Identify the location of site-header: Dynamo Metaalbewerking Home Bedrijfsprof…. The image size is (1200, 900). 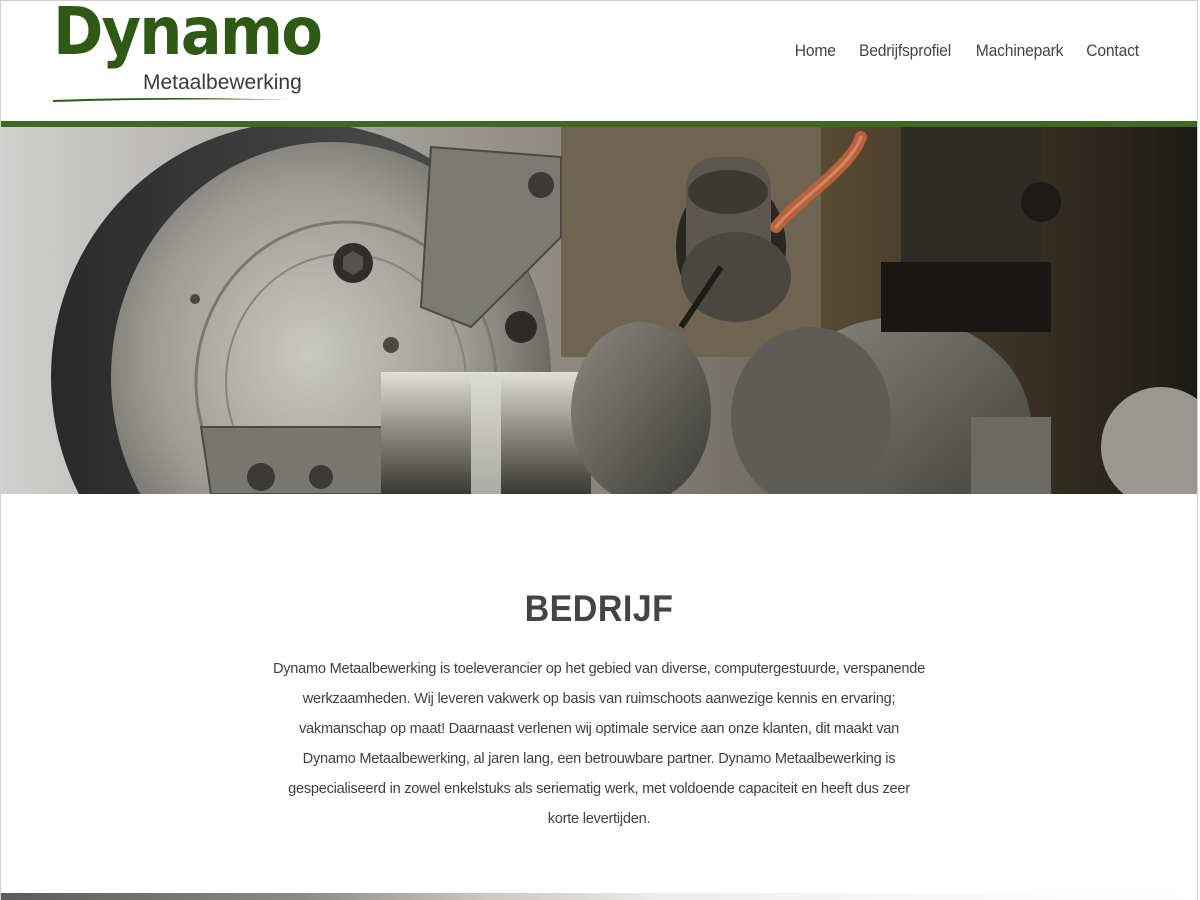
(599, 61).